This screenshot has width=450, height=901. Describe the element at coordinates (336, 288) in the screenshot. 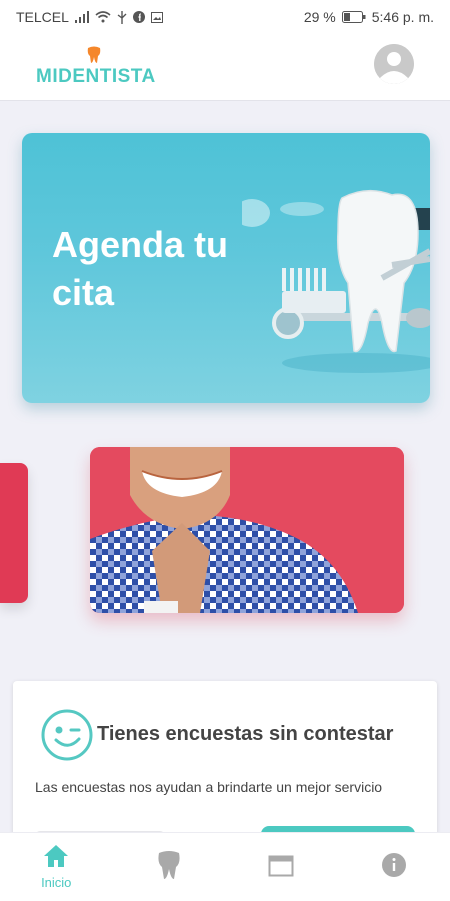

I see `dental-tools-illustration` at that location.